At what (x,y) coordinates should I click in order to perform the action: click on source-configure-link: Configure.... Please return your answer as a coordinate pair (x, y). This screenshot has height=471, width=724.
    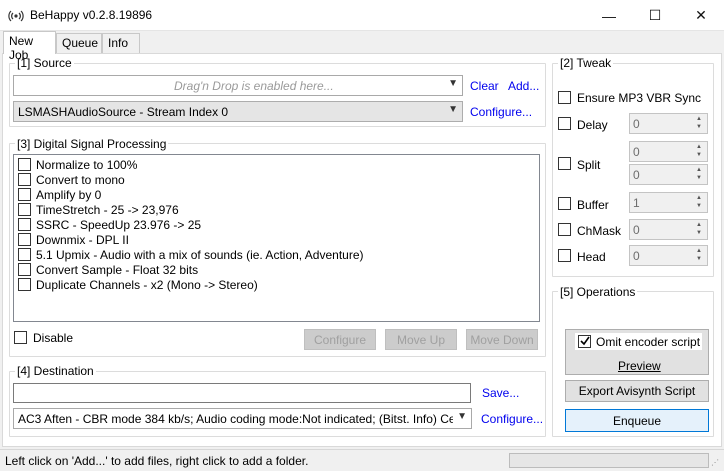
    Looking at the image, I should click on (501, 112).